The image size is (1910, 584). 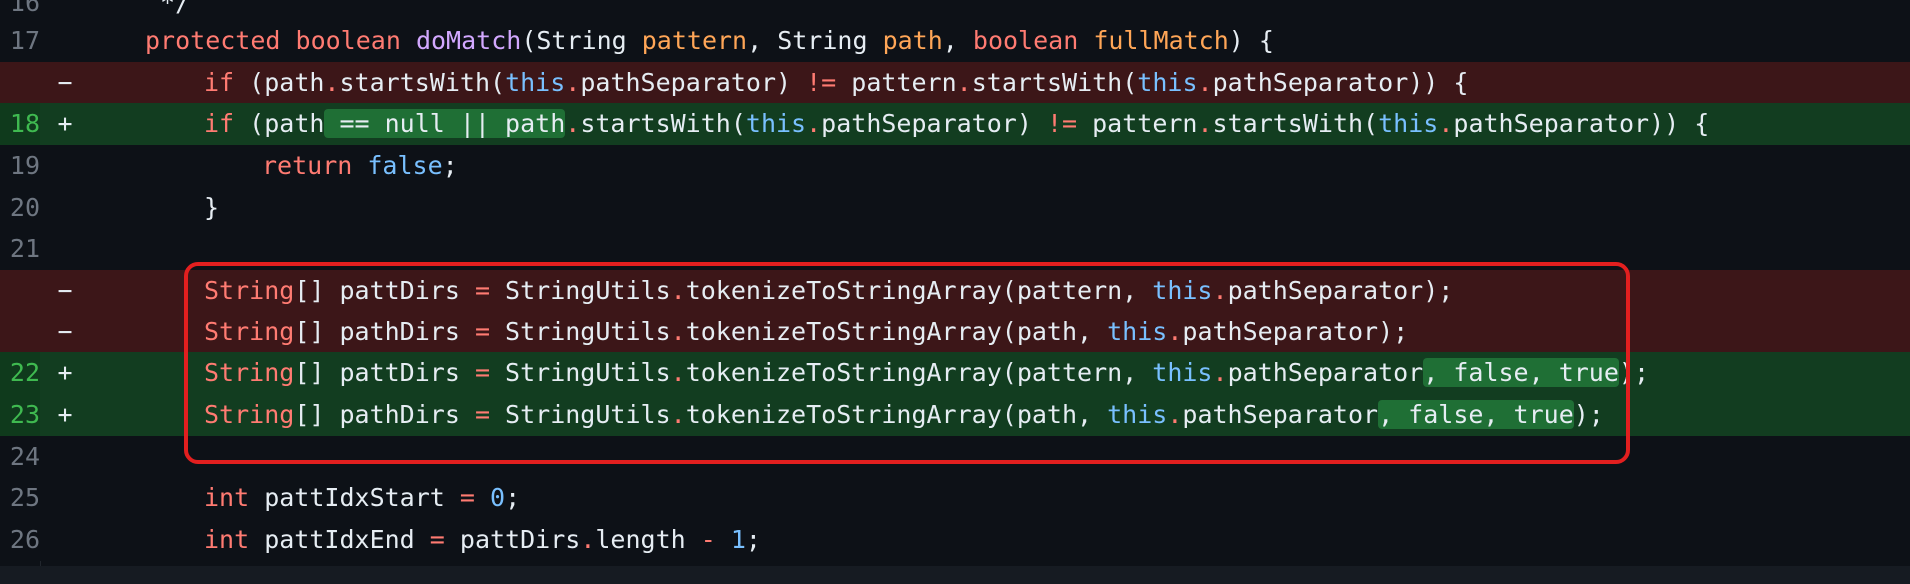 What do you see at coordinates (20, 41) in the screenshot?
I see `line-number: 17` at bounding box center [20, 41].